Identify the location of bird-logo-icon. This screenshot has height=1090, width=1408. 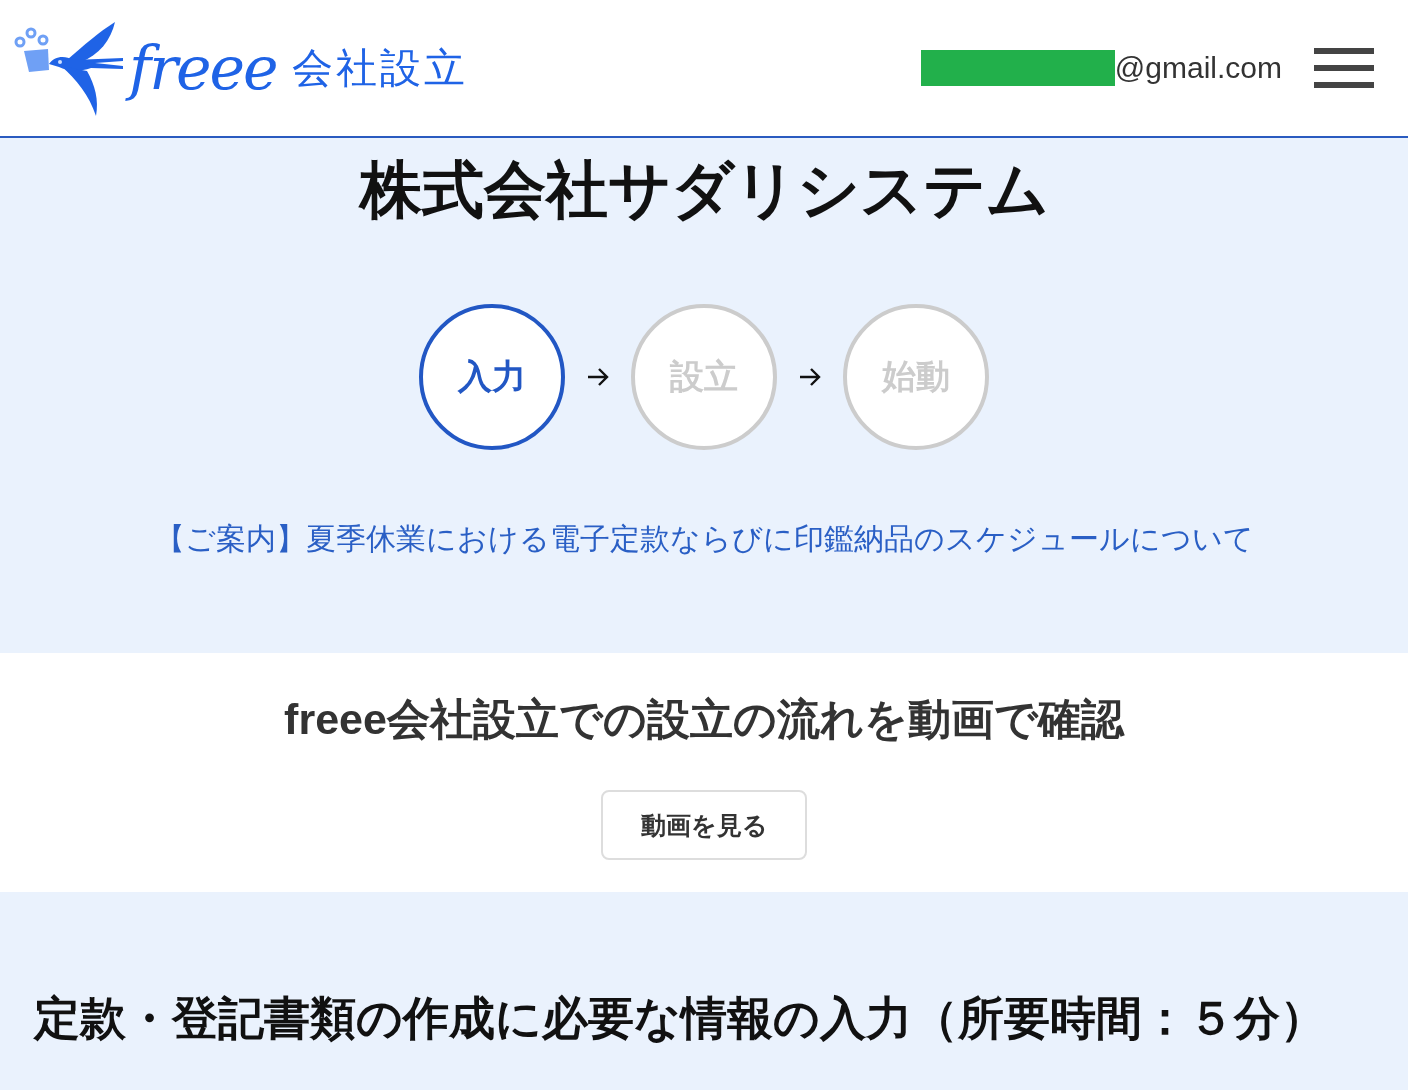
(68, 68).